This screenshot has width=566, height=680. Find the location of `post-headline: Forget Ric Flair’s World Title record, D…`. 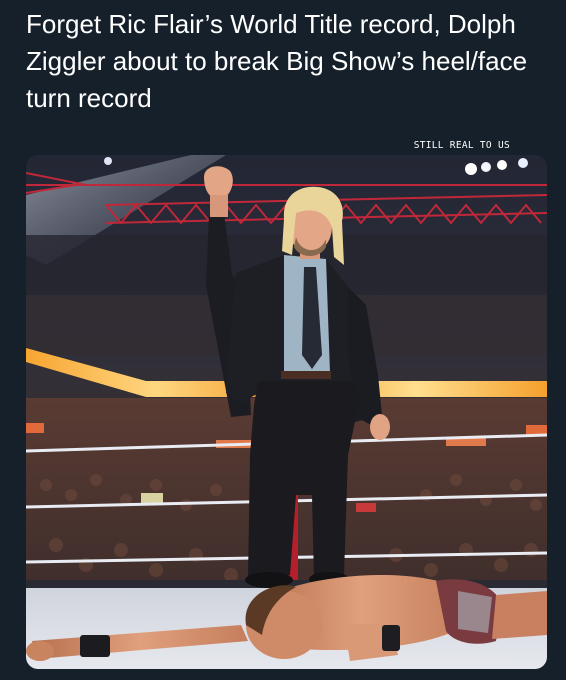

post-headline: Forget Ric Flair’s World Title record, D… is located at coordinates (277, 61).